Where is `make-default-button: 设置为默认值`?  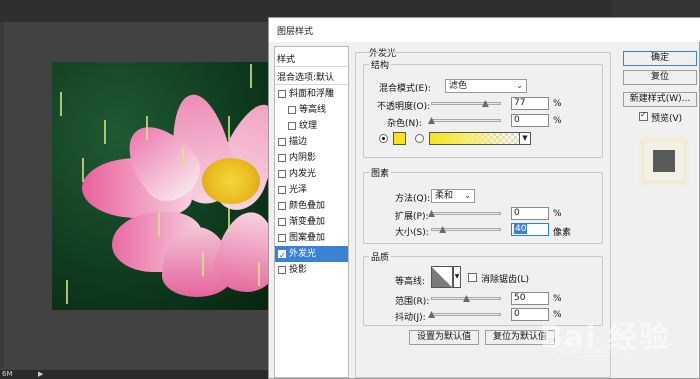
make-default-button: 设置为默认值 is located at coordinates (444, 337).